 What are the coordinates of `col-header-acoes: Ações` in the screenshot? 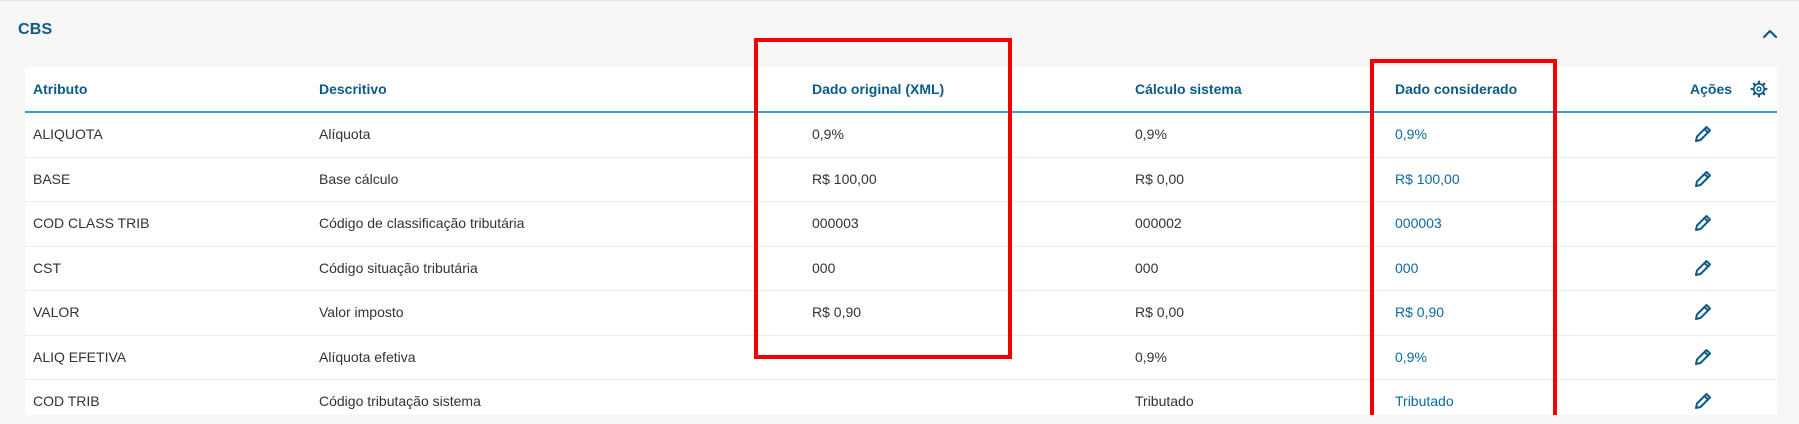 It's located at (1711, 89).